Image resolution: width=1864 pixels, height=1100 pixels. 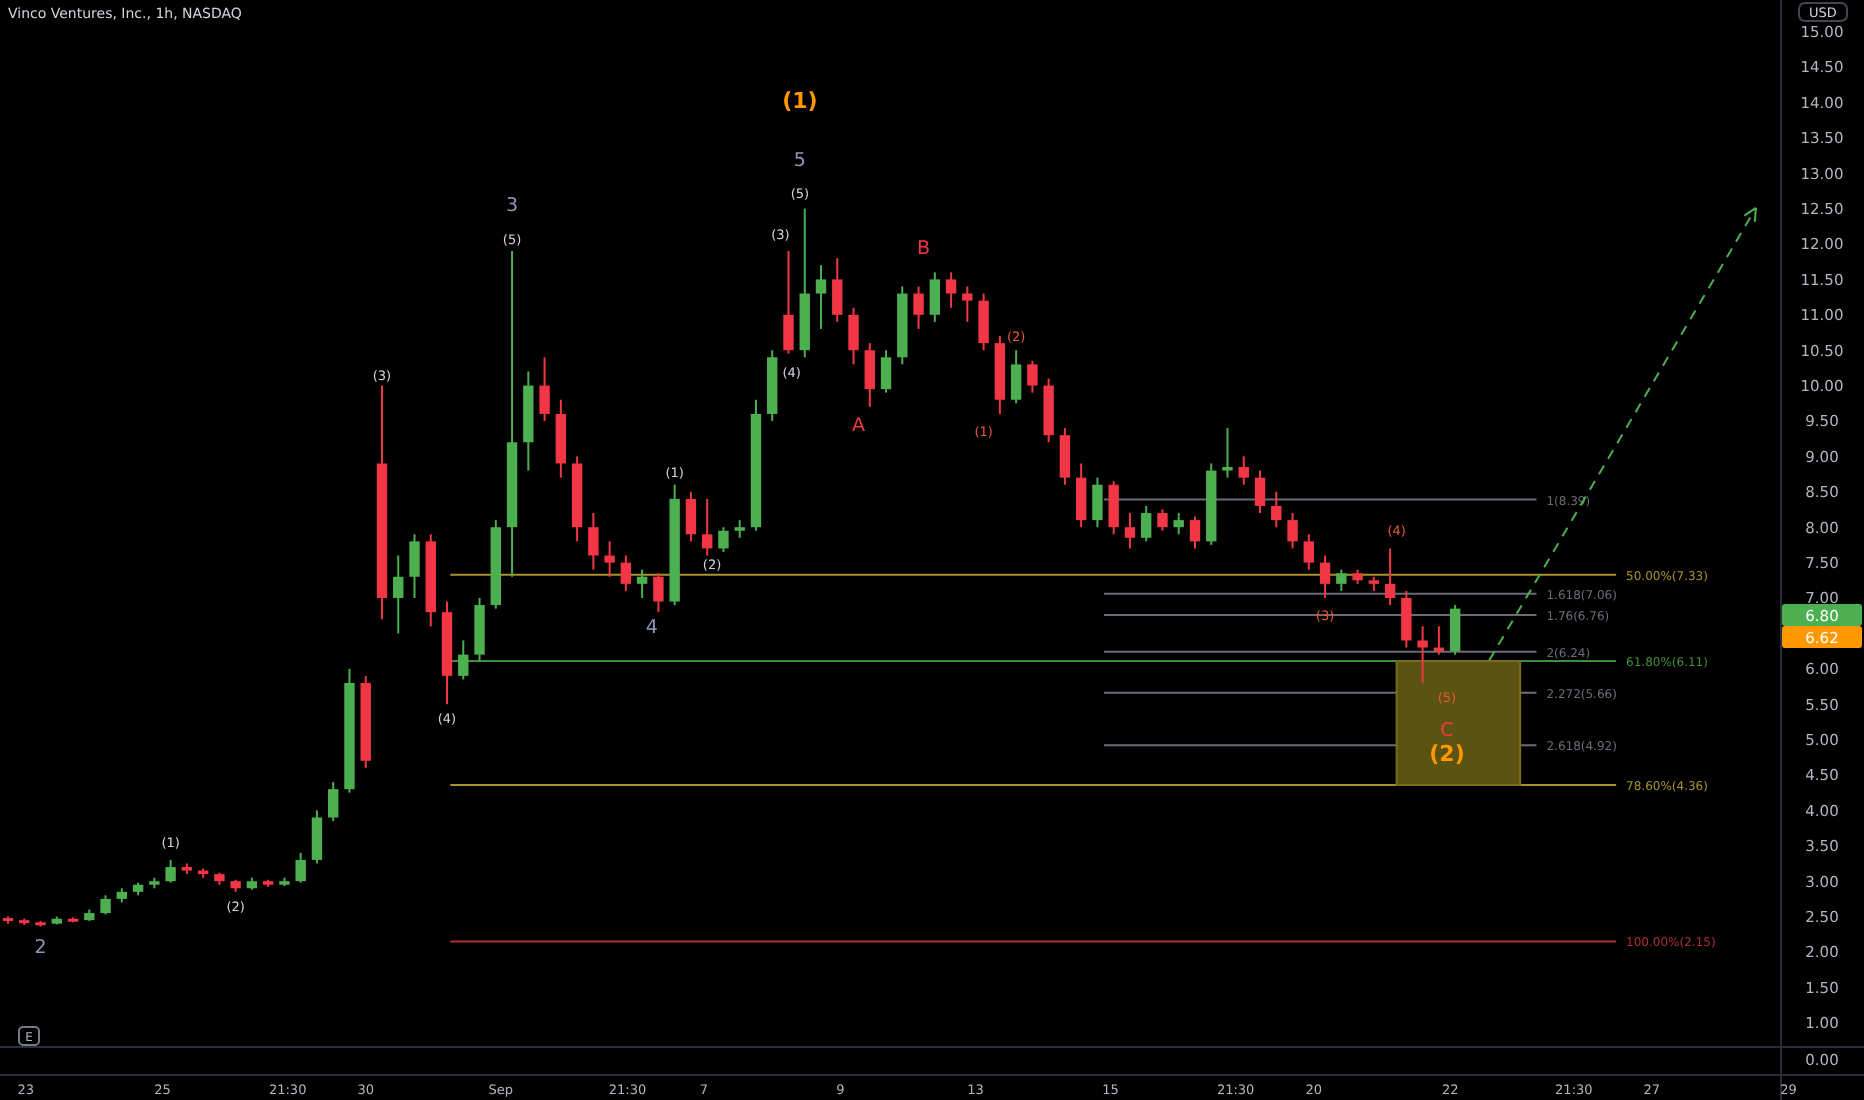 I want to click on target-zone, so click(x=1458, y=723).